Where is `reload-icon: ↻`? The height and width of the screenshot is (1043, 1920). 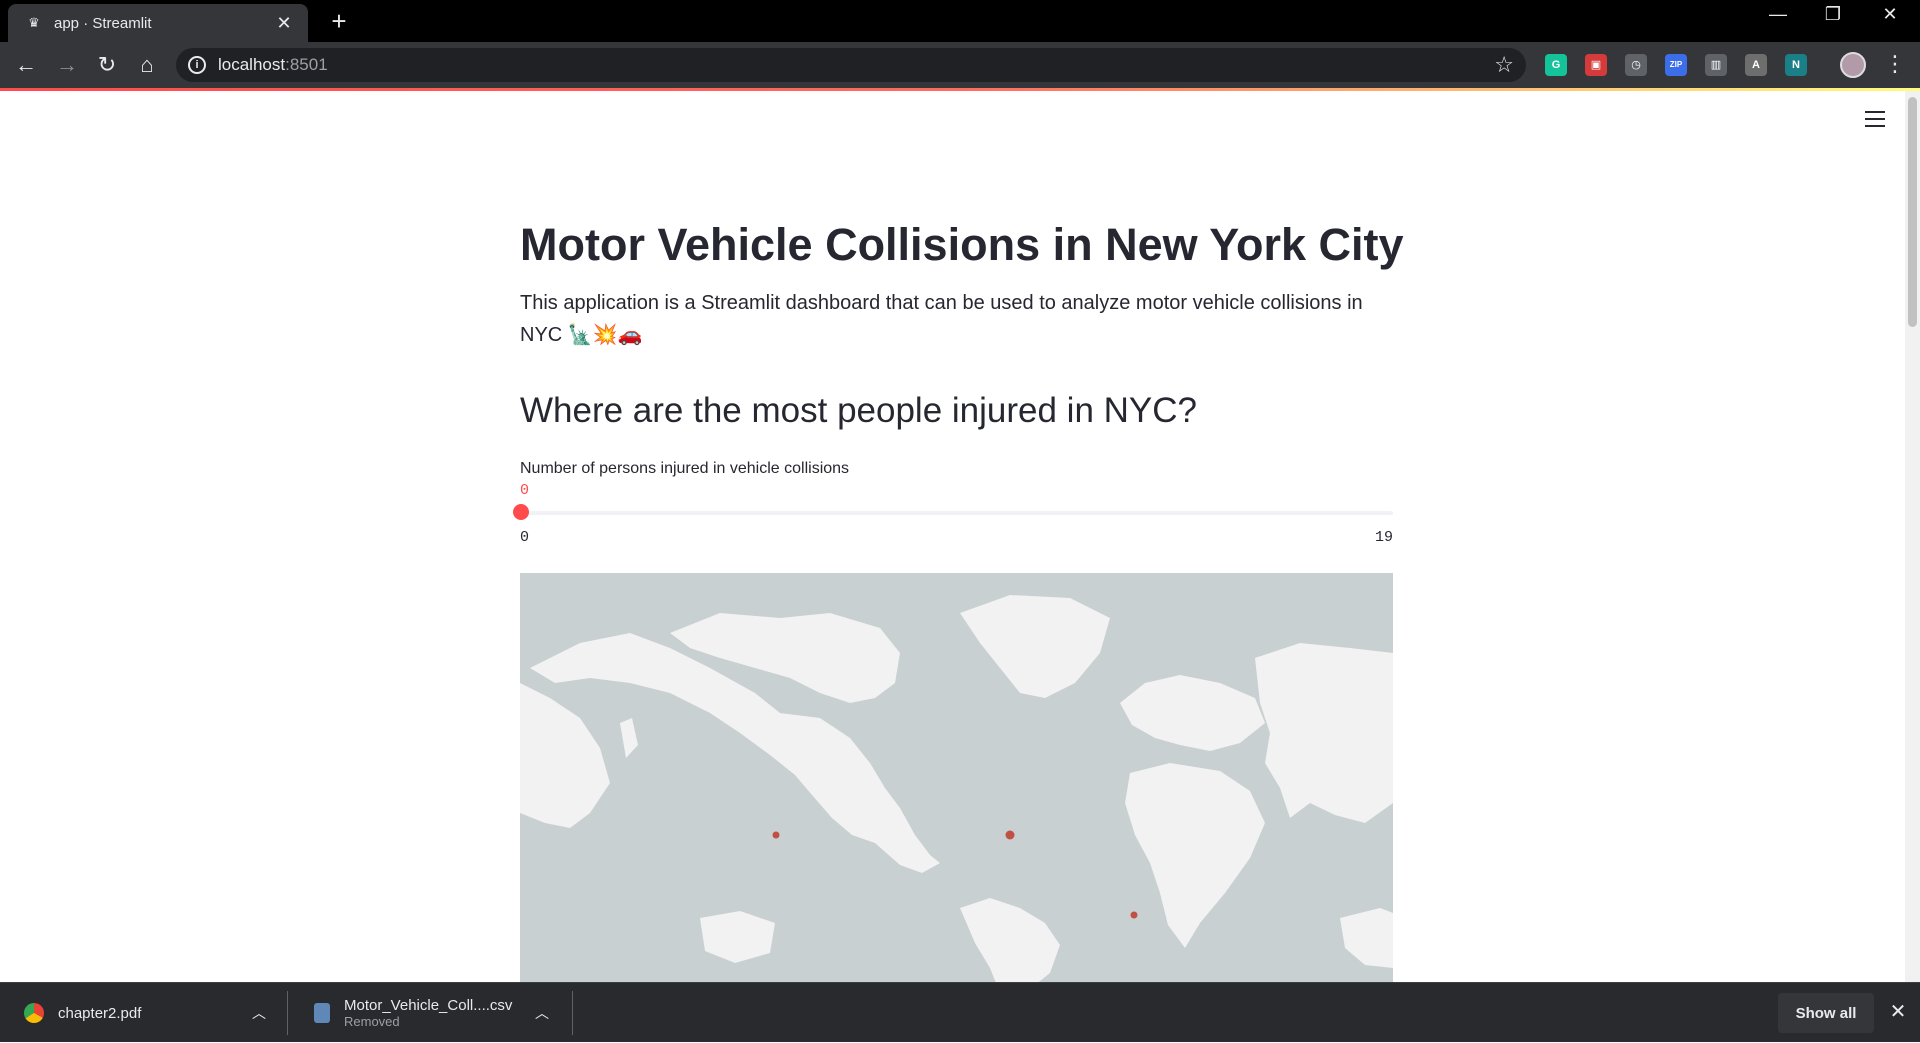 reload-icon: ↻ is located at coordinates (107, 65).